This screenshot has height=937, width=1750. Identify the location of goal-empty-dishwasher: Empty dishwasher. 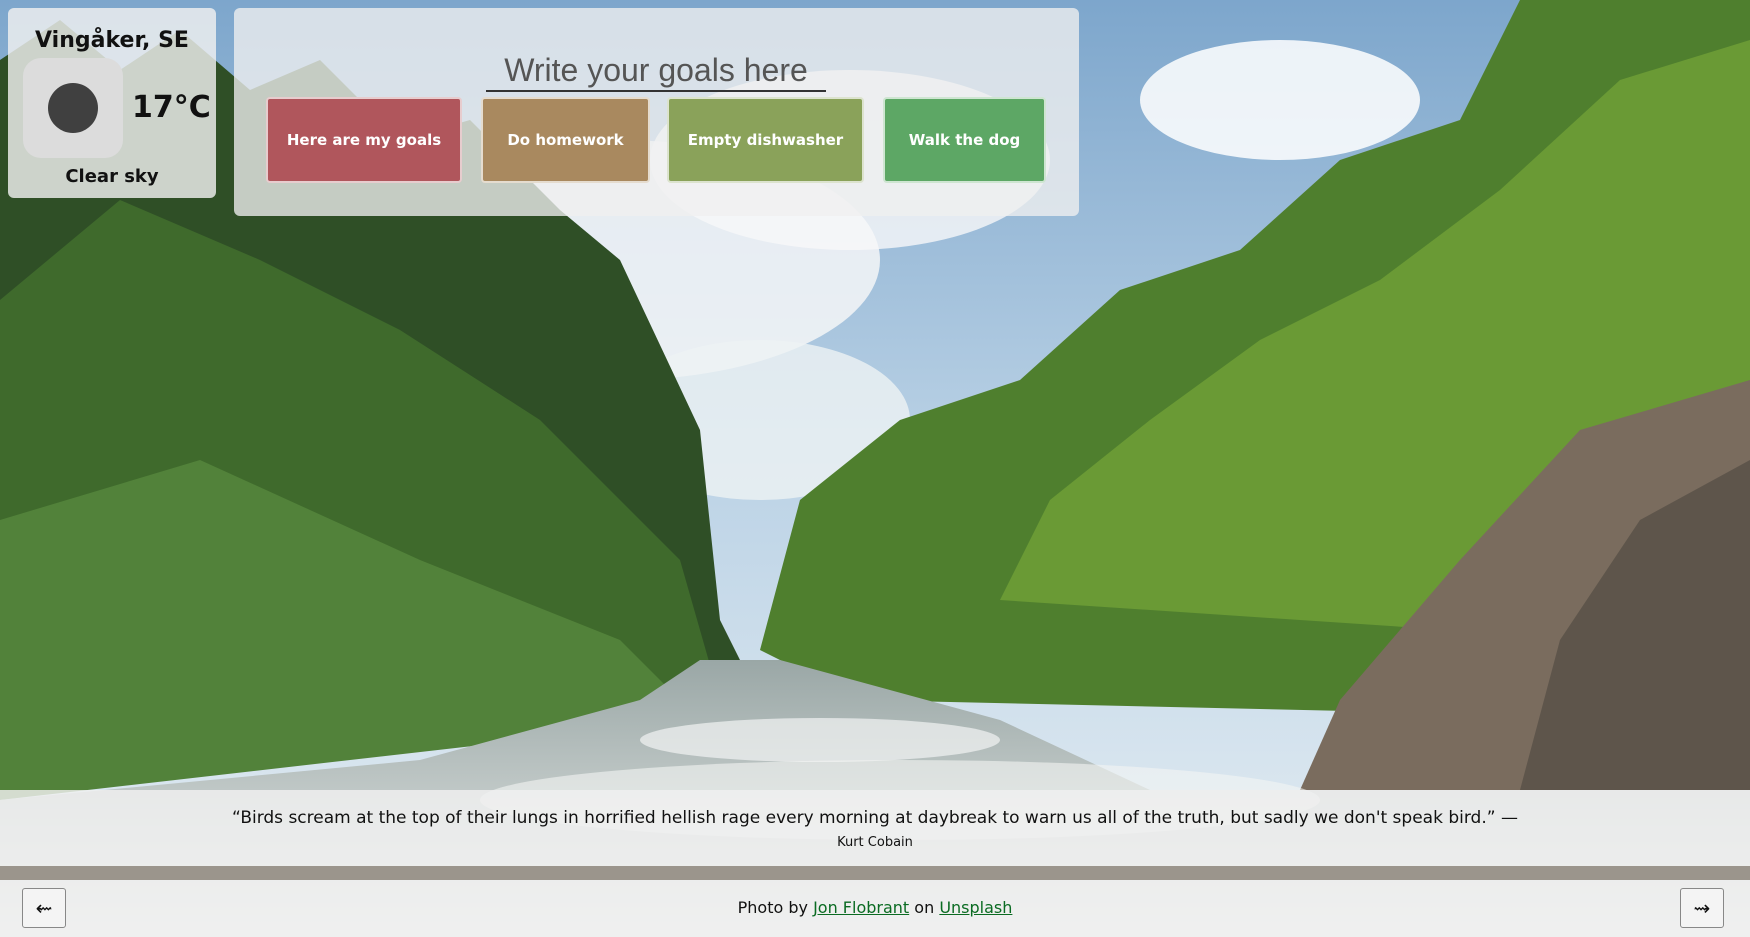
(765, 140).